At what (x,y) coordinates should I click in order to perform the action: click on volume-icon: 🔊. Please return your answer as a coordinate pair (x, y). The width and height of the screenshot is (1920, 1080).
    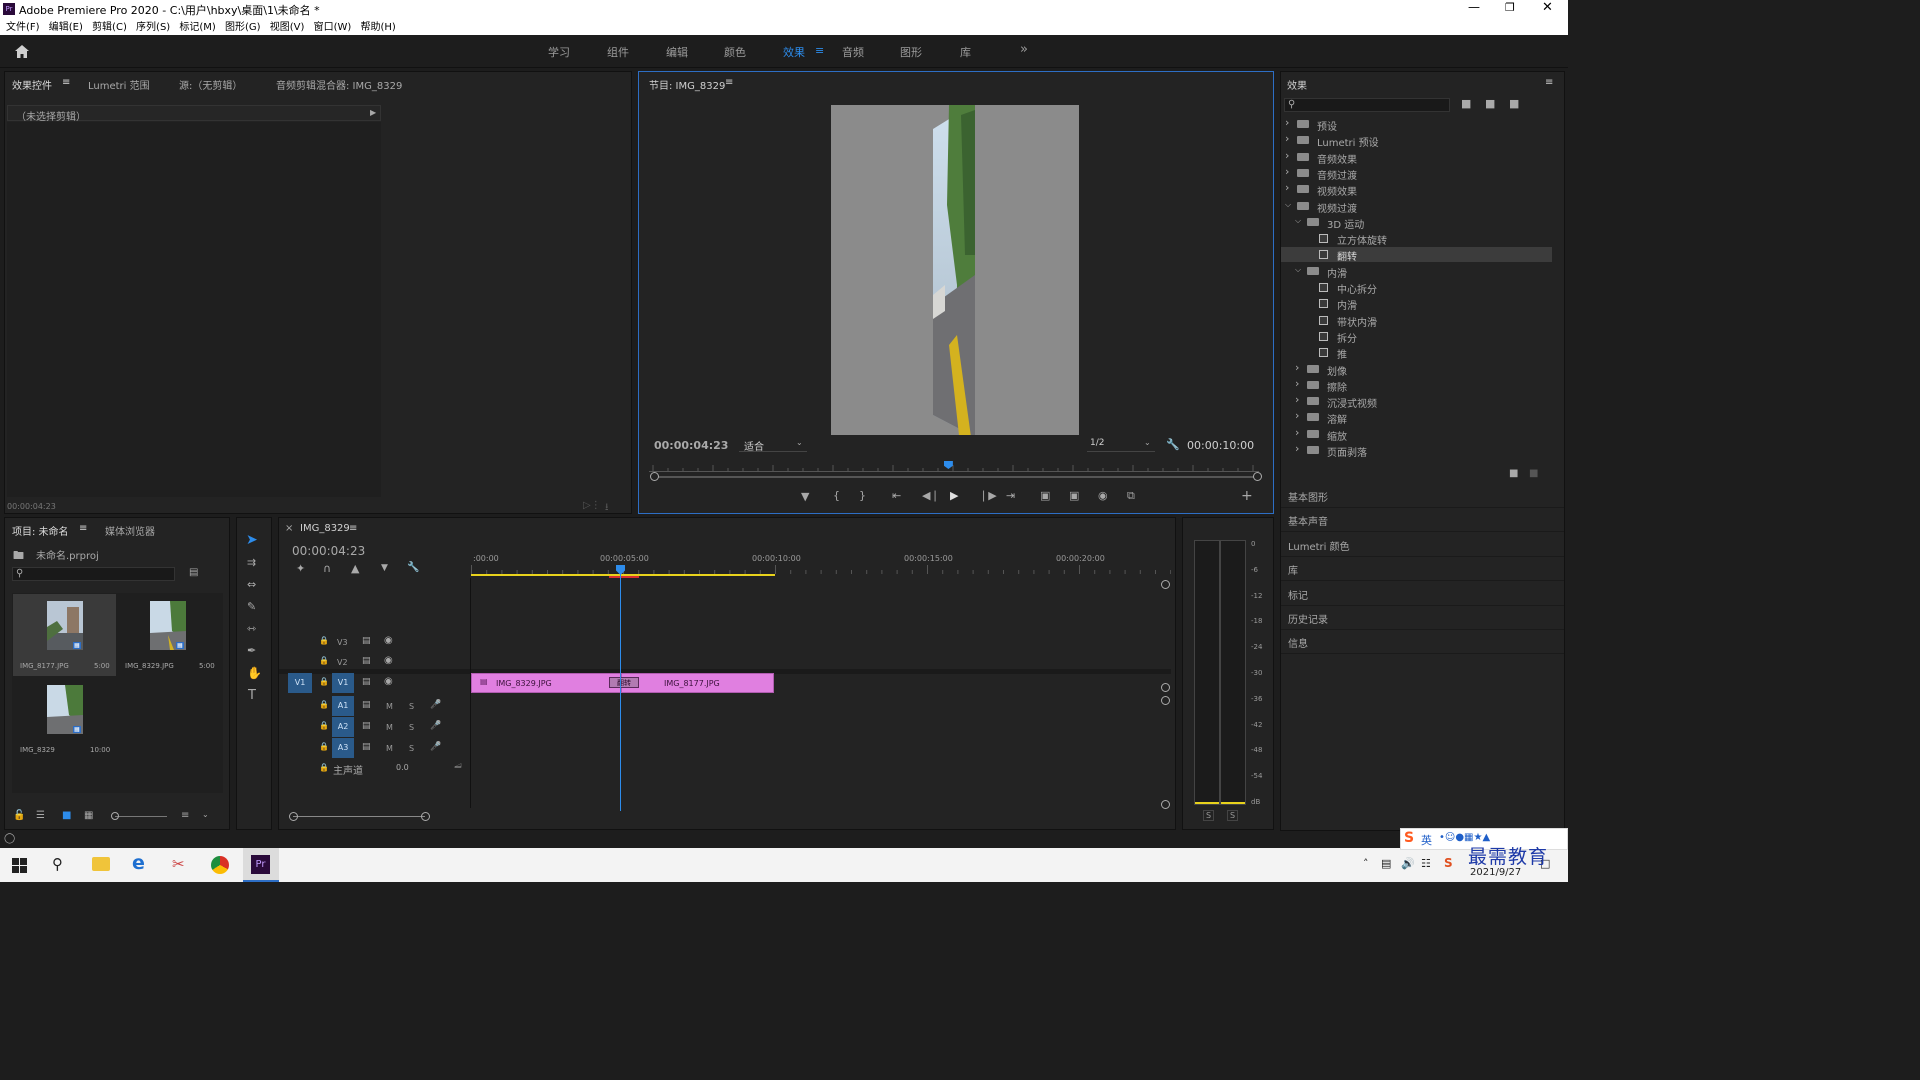
    Looking at the image, I should click on (1408, 863).